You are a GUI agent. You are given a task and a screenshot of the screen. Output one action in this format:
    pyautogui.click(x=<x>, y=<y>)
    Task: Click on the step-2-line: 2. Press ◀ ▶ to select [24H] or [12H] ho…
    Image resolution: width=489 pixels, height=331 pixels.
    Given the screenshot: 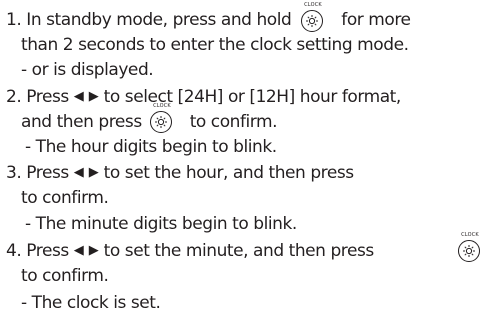 What is the action you would take?
    pyautogui.click(x=203, y=97)
    